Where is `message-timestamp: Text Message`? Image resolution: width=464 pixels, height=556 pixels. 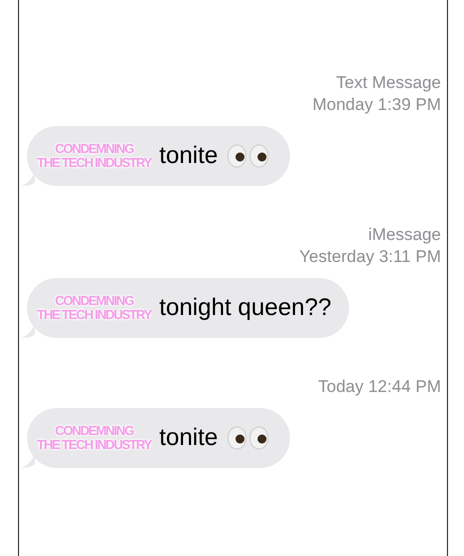 message-timestamp: Text Message is located at coordinates (388, 83).